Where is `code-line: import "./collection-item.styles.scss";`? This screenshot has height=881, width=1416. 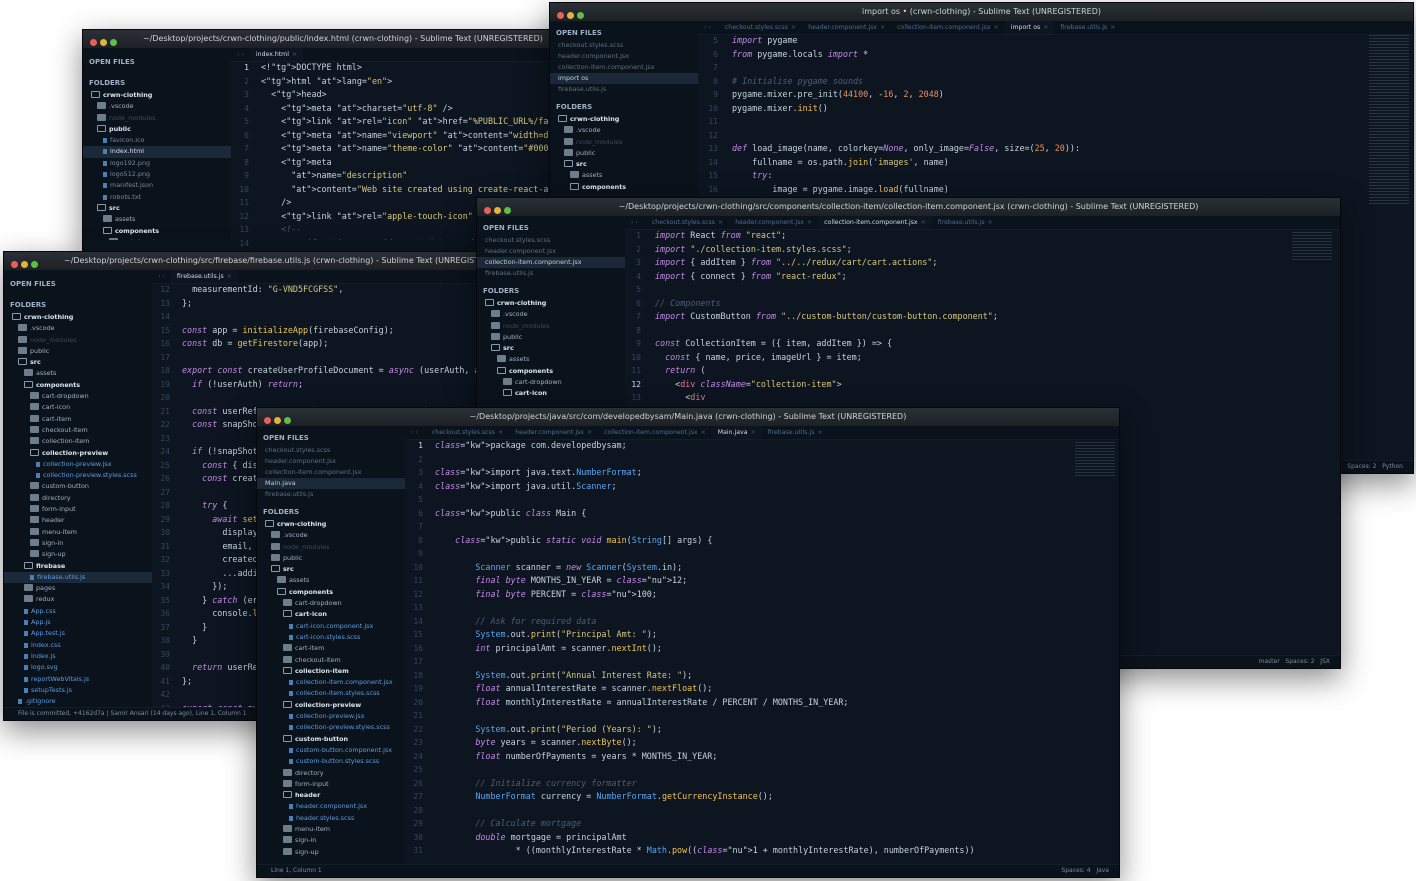
code-line: import "./collection-item.styles.scss"; is located at coordinates (997, 250).